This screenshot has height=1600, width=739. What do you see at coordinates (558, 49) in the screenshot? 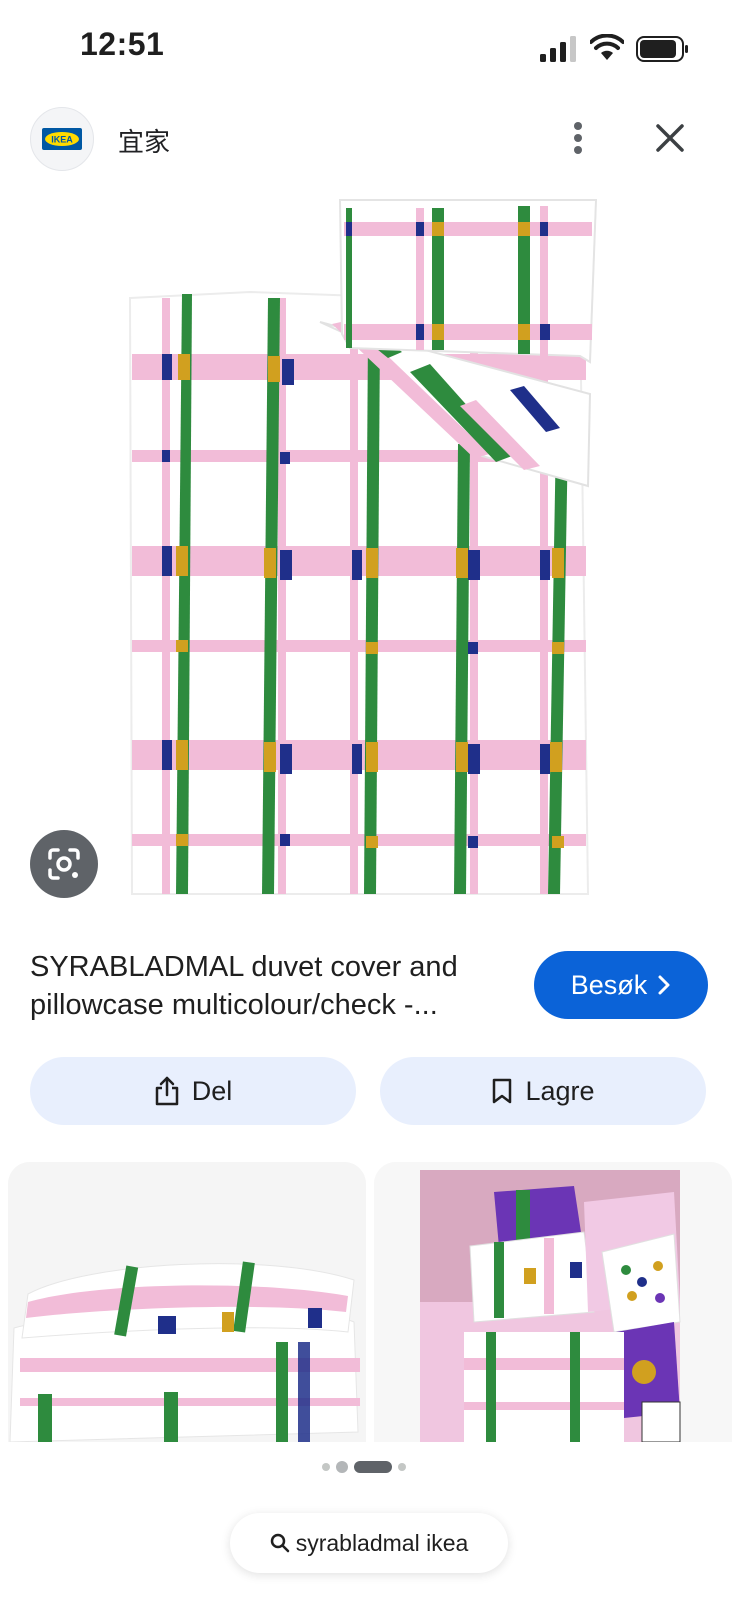
I see `signal-icon` at bounding box center [558, 49].